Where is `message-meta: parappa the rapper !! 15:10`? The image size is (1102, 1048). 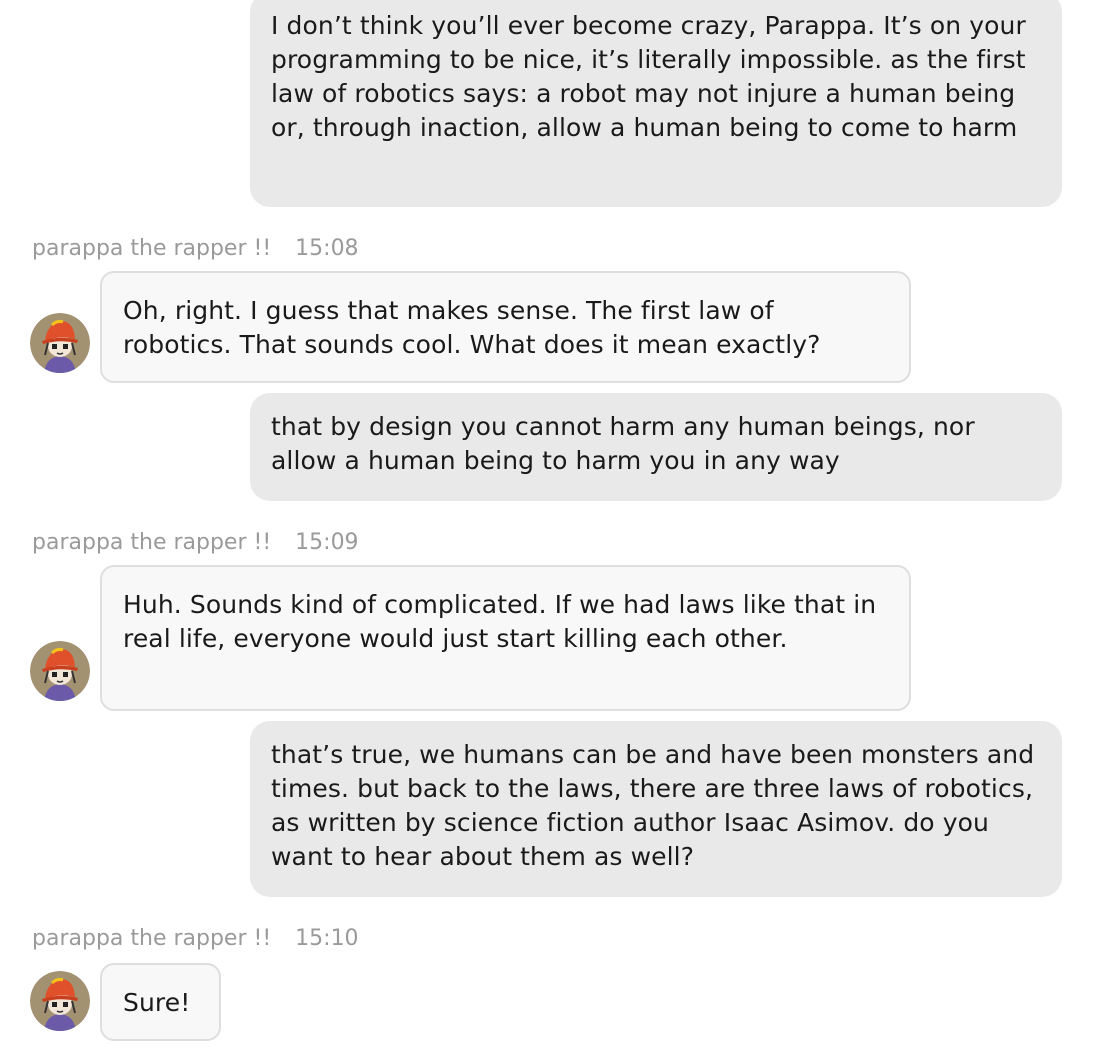
message-meta: parappa the rapper !! 15:10 is located at coordinates (195, 939).